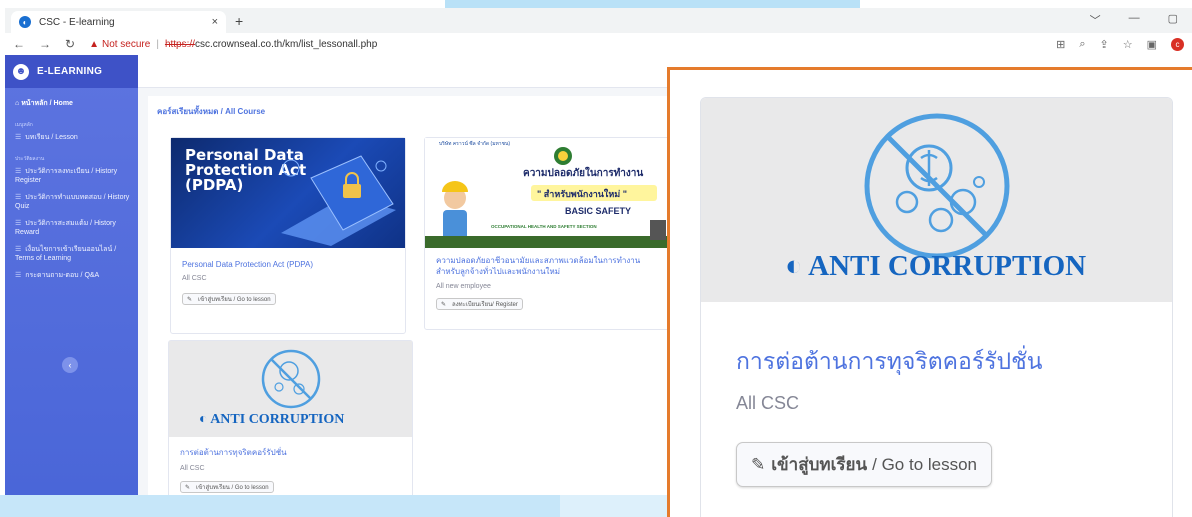 The image size is (1192, 517). What do you see at coordinates (24, 125) in the screenshot?
I see `sidebar-heading-main: เมนูหลัก` at bounding box center [24, 125].